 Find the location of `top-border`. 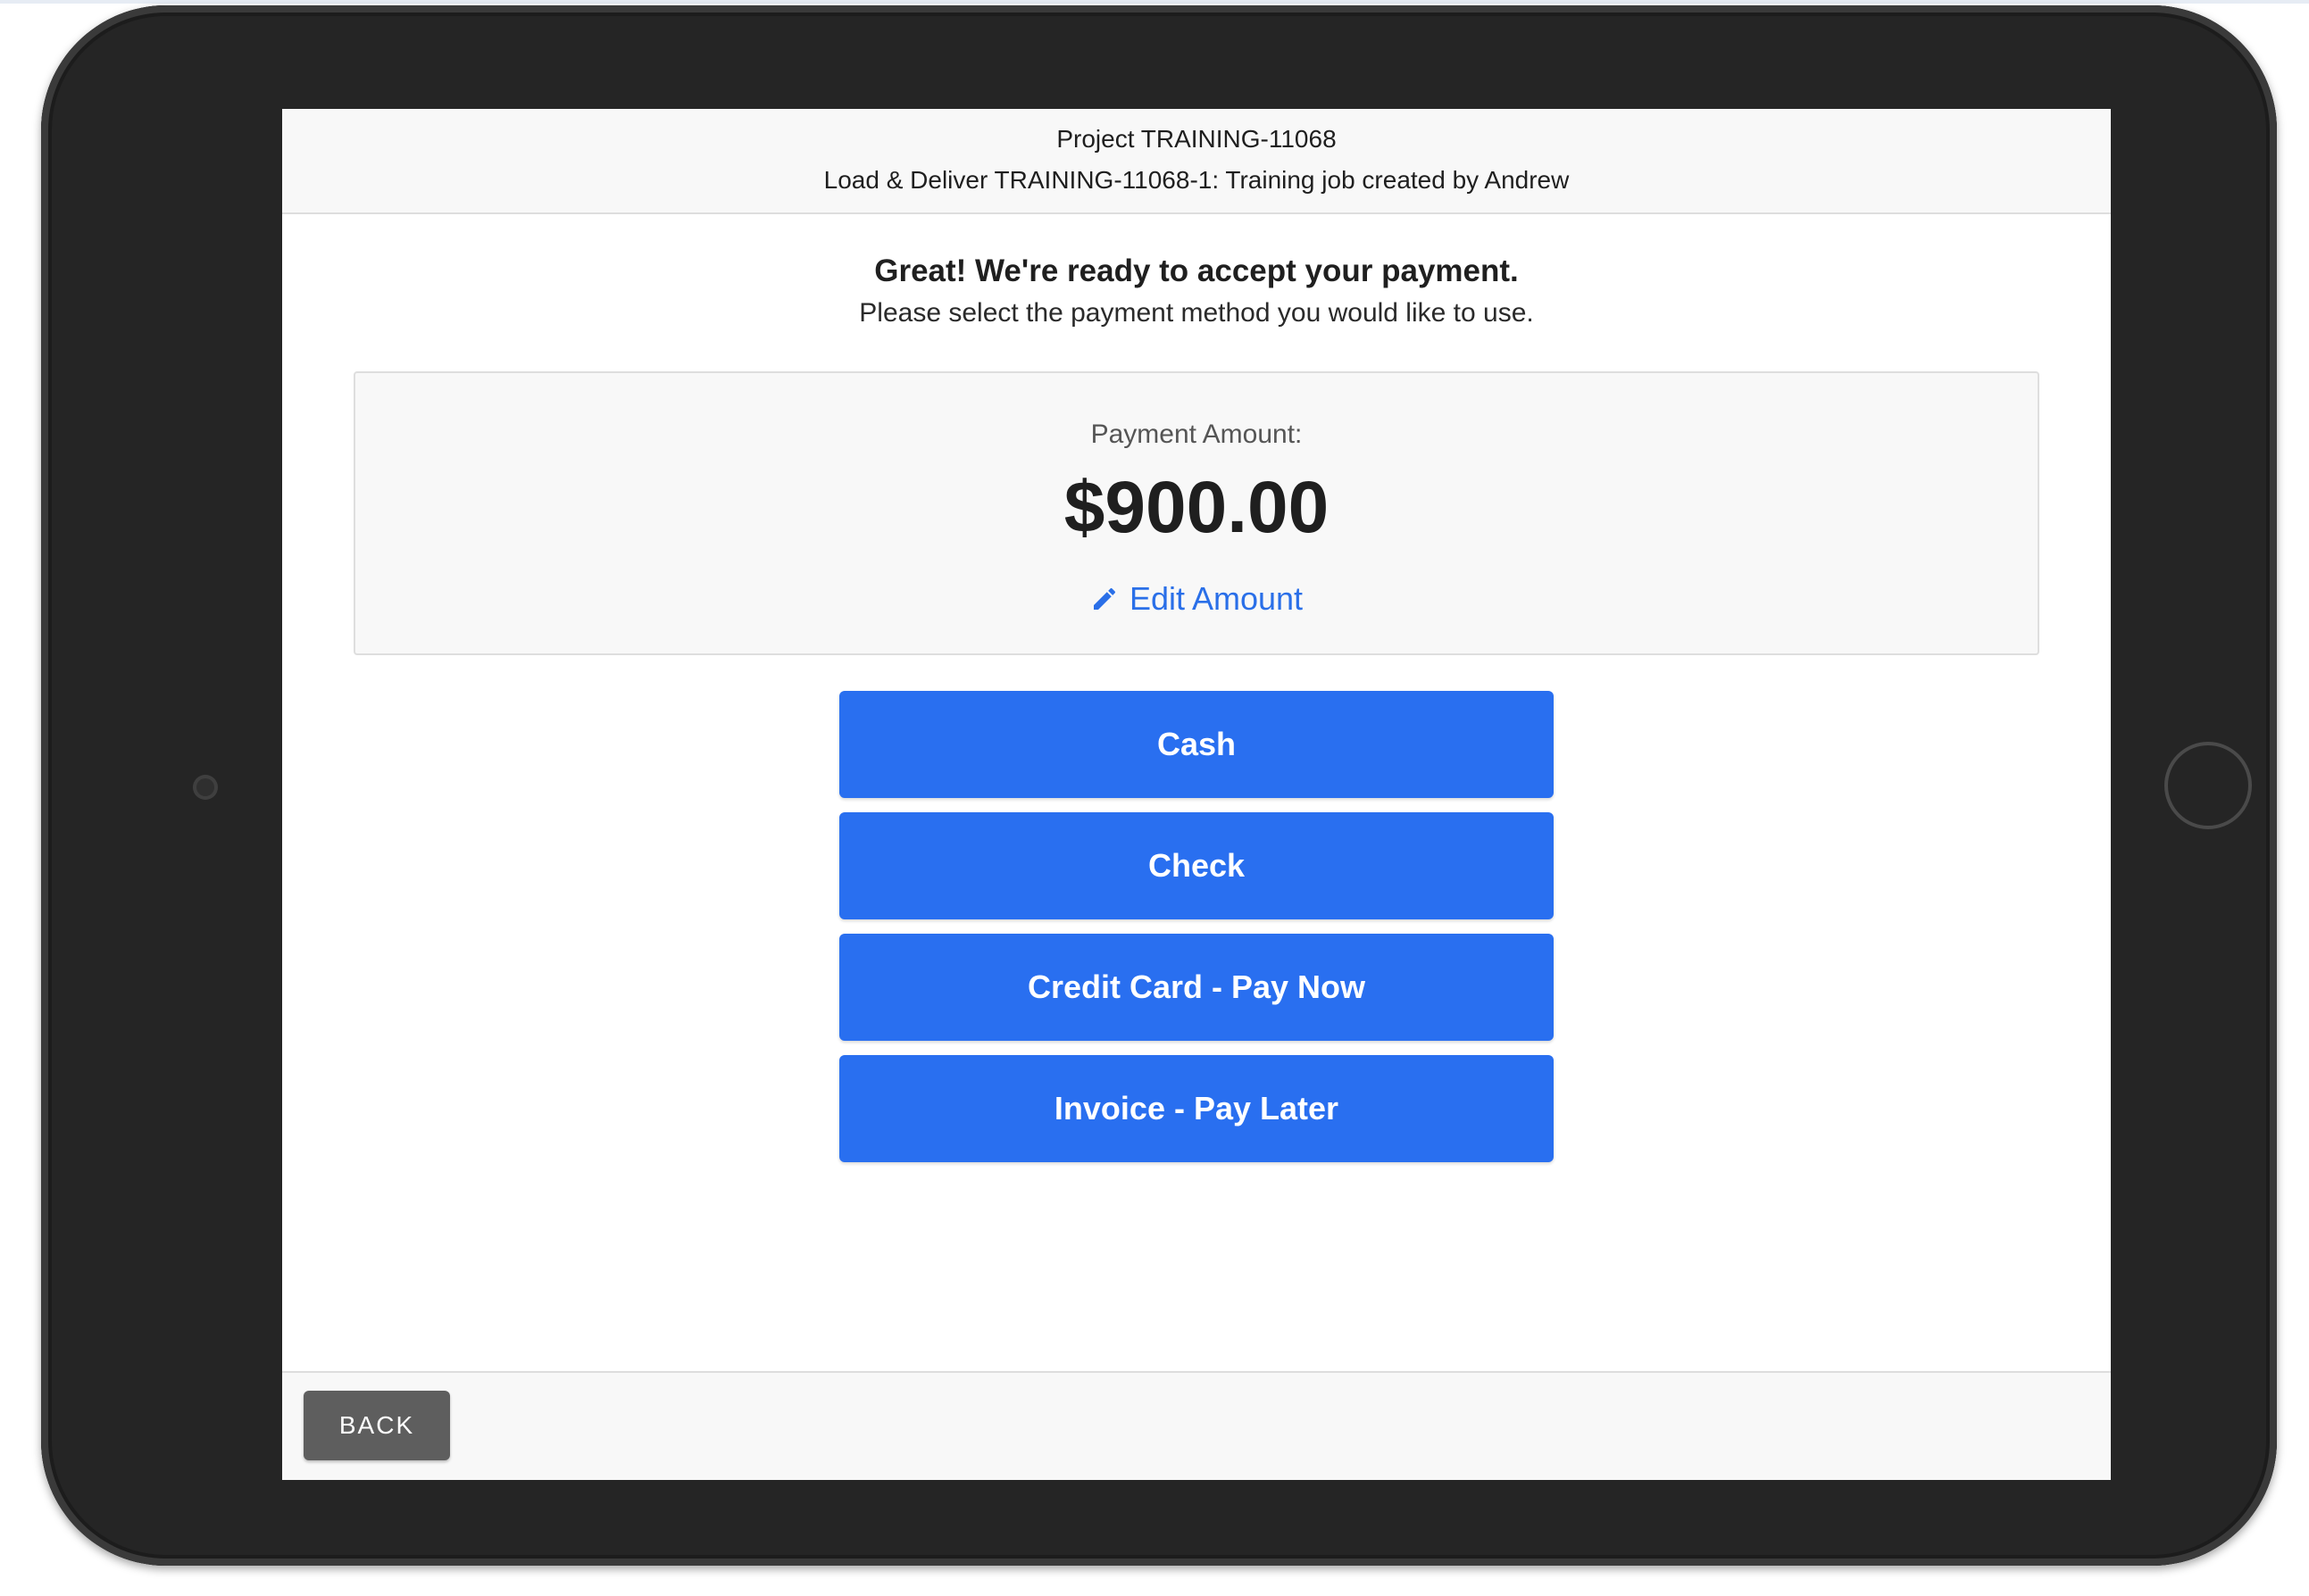

top-border is located at coordinates (1154, 2).